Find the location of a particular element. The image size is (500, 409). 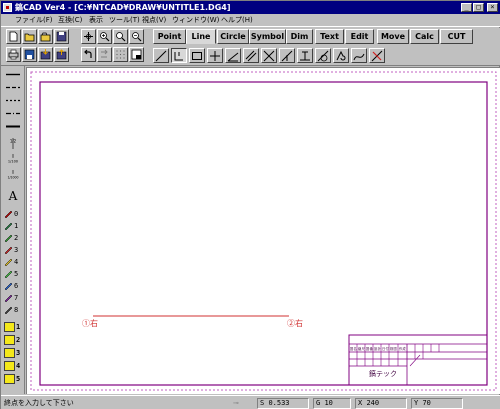

close-button: × is located at coordinates (492, 7).